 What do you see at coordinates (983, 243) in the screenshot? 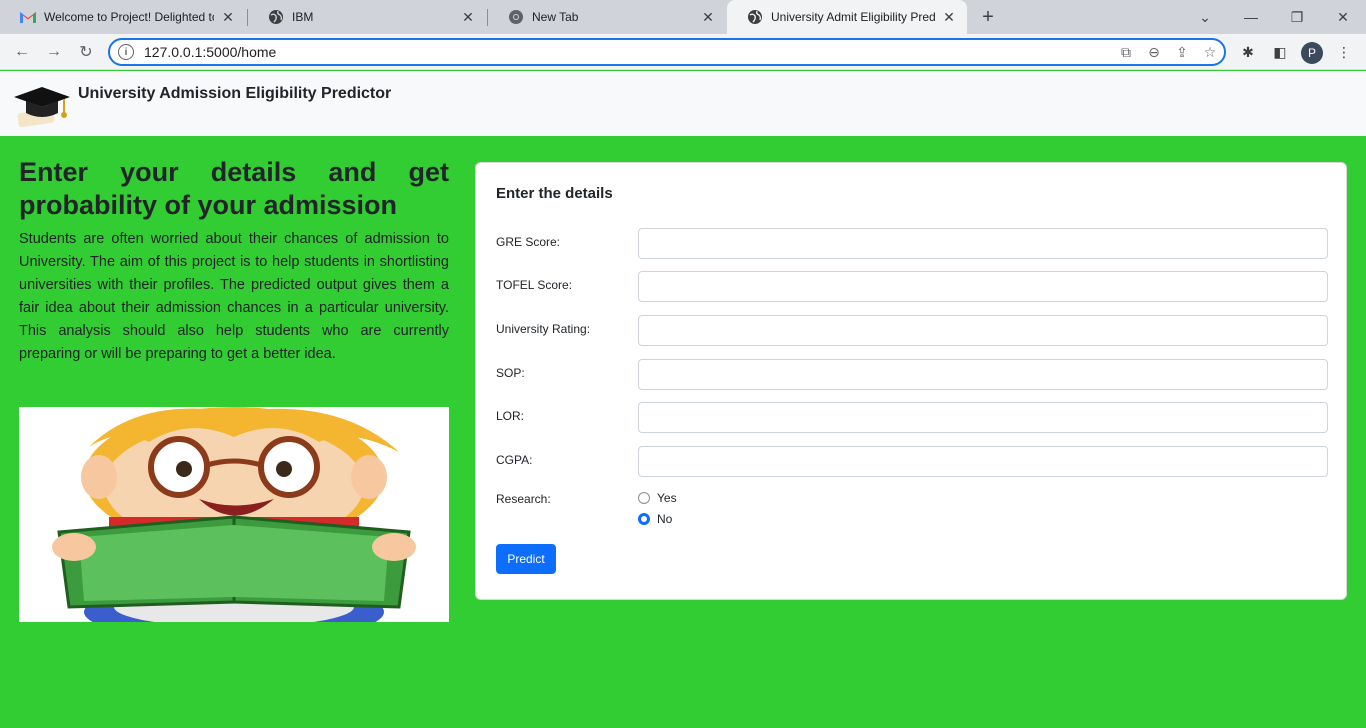
I see `gre-score-input` at bounding box center [983, 243].